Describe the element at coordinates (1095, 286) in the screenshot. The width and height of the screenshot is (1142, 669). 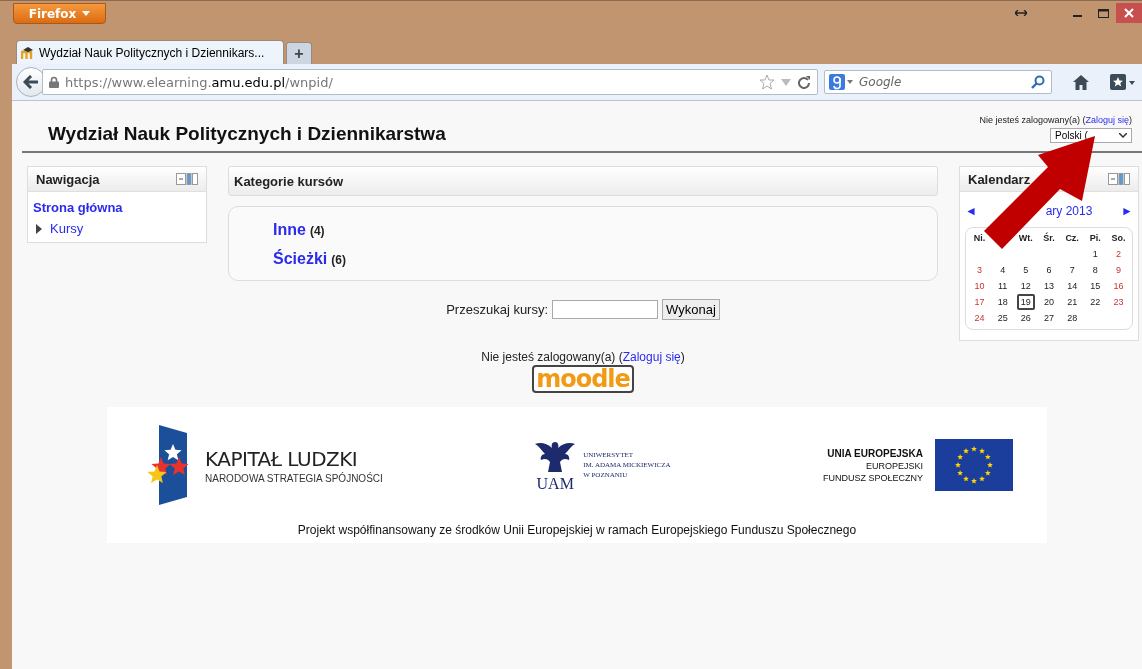
I see `calendar-day: 15` at that location.